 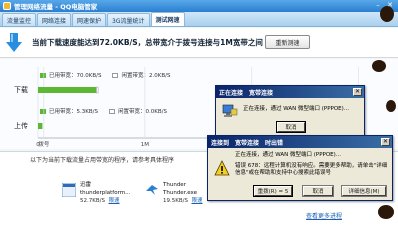 What do you see at coordinates (220, 143) in the screenshot?
I see `dialog-title: 连接到` at bounding box center [220, 143].